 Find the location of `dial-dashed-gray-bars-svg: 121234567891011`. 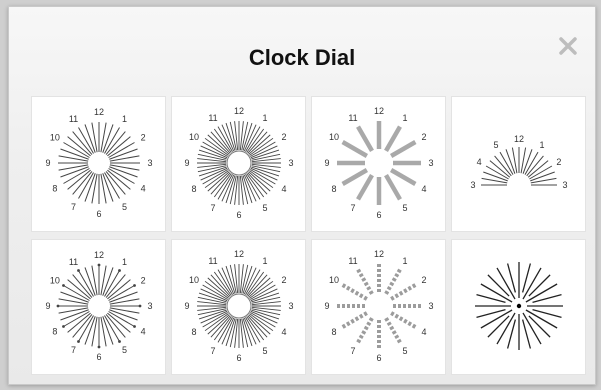

dial-dashed-gray-bars-svg: 121234567891011 is located at coordinates (378, 306).